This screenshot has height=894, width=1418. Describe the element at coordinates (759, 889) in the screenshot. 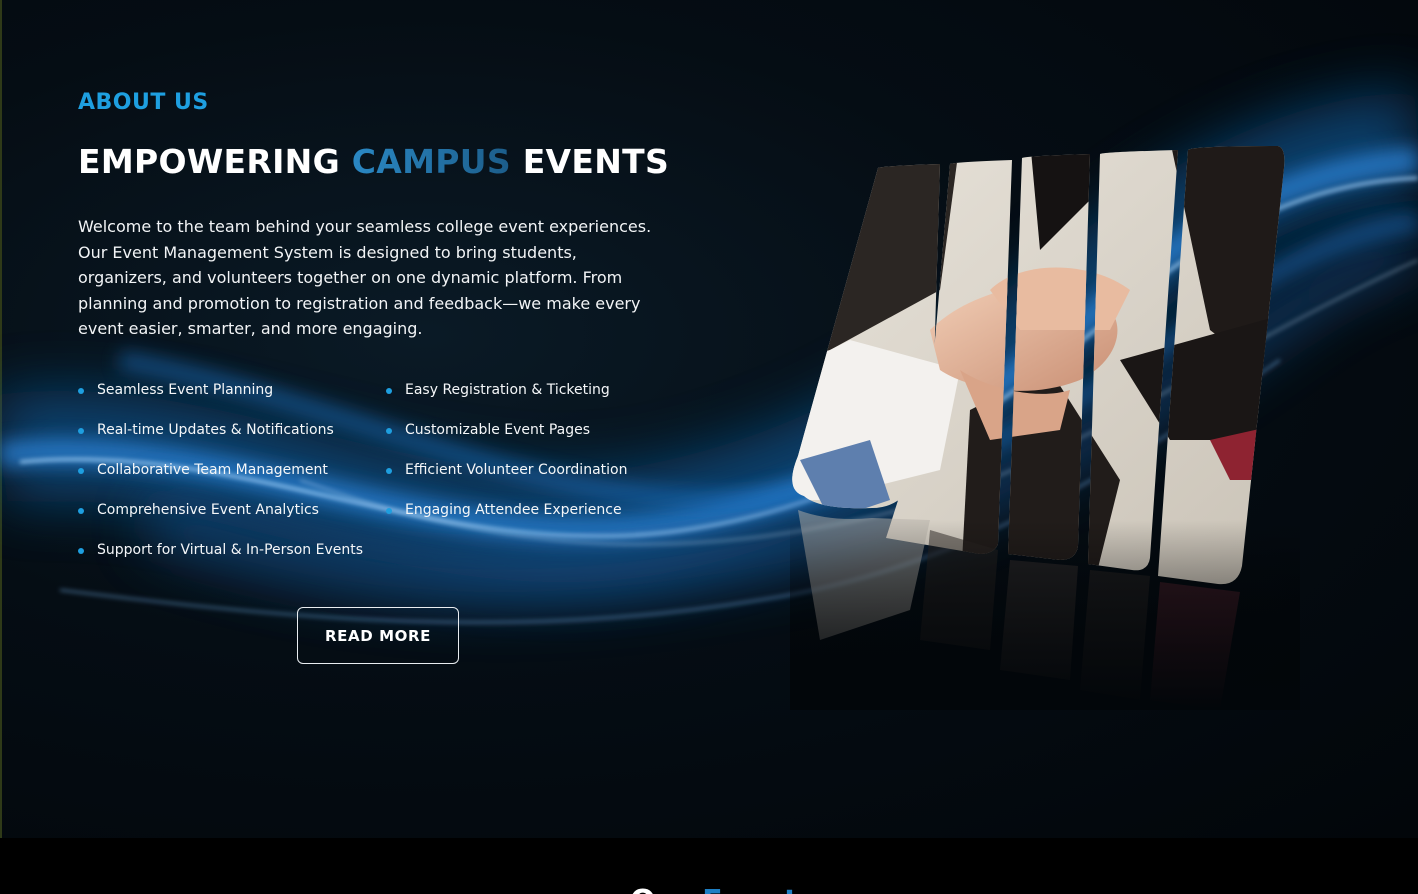

I see `events-title-accent: Events` at that location.